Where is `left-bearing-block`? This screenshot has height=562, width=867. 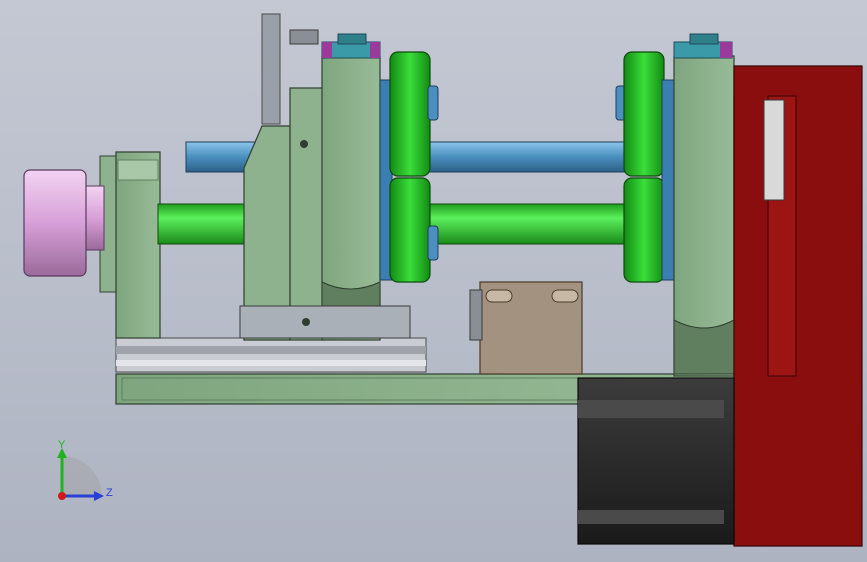 left-bearing-block is located at coordinates (130, 245).